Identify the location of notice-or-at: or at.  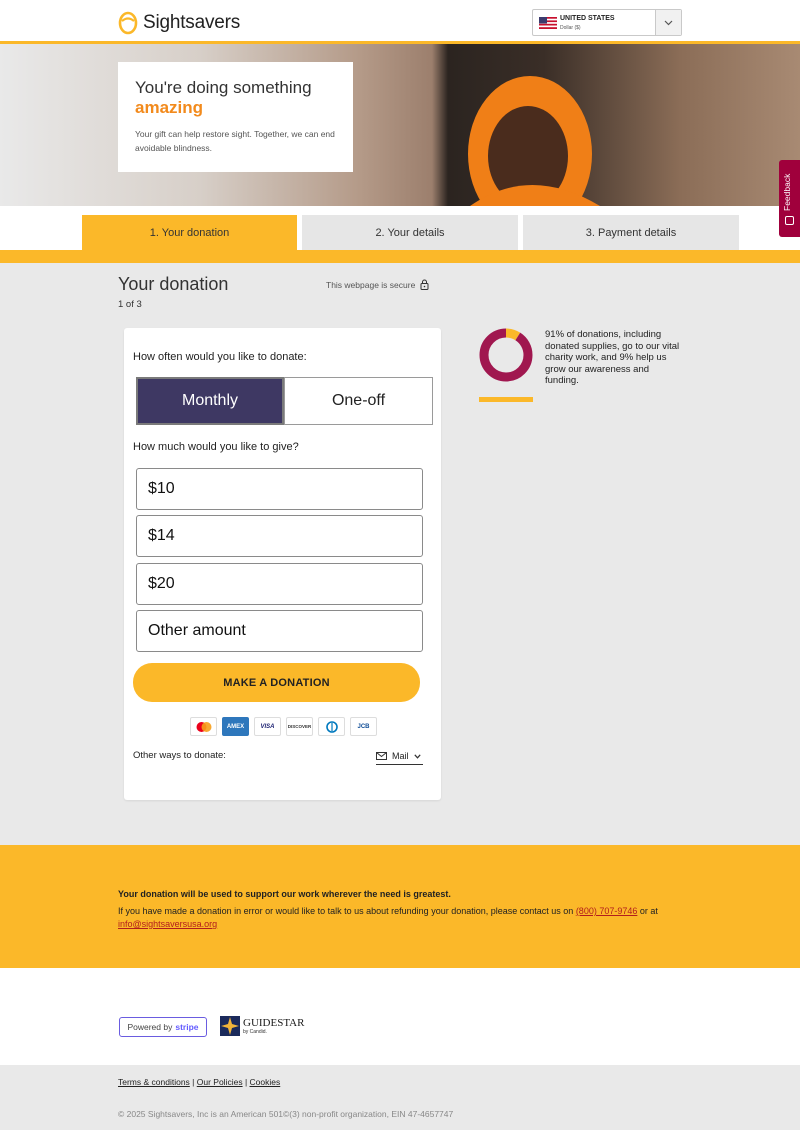
(648, 911).